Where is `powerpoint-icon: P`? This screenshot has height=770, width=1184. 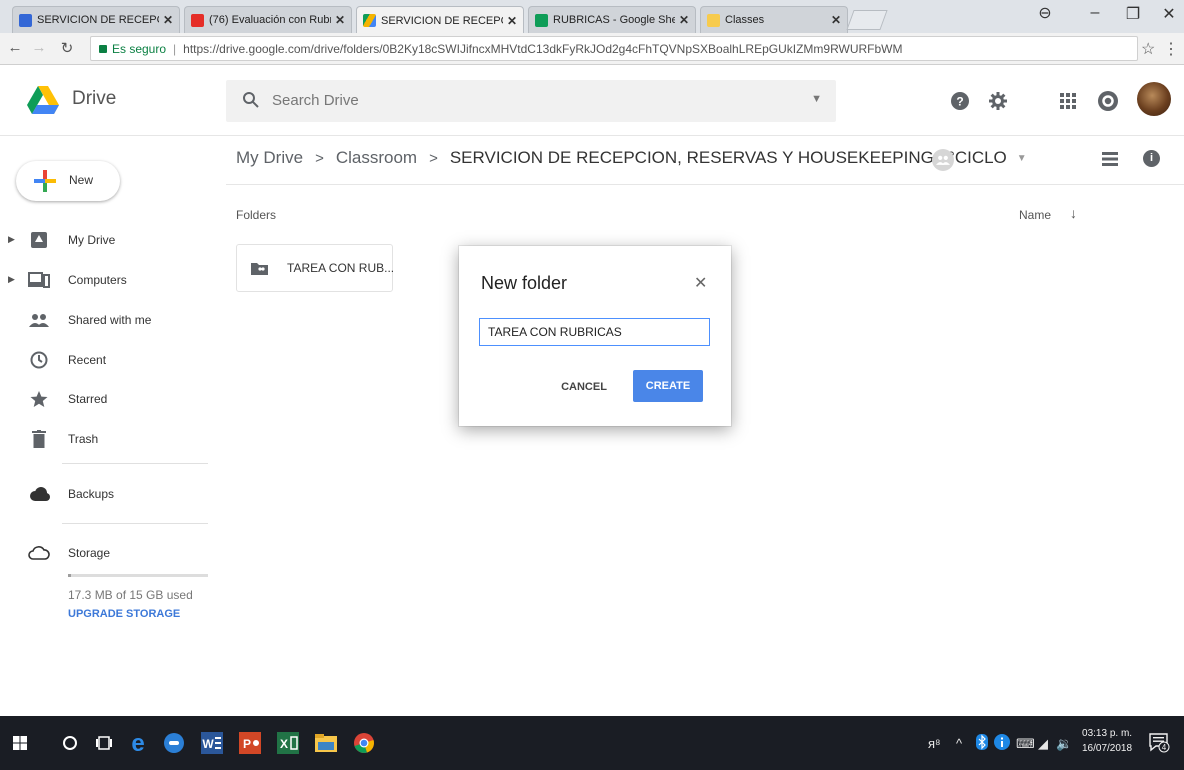 powerpoint-icon: P is located at coordinates (250, 743).